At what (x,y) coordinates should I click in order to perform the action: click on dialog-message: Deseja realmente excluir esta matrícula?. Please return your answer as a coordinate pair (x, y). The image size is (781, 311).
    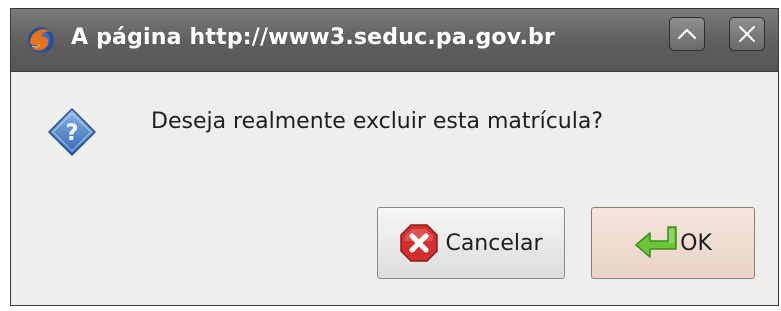
    Looking at the image, I should click on (377, 121).